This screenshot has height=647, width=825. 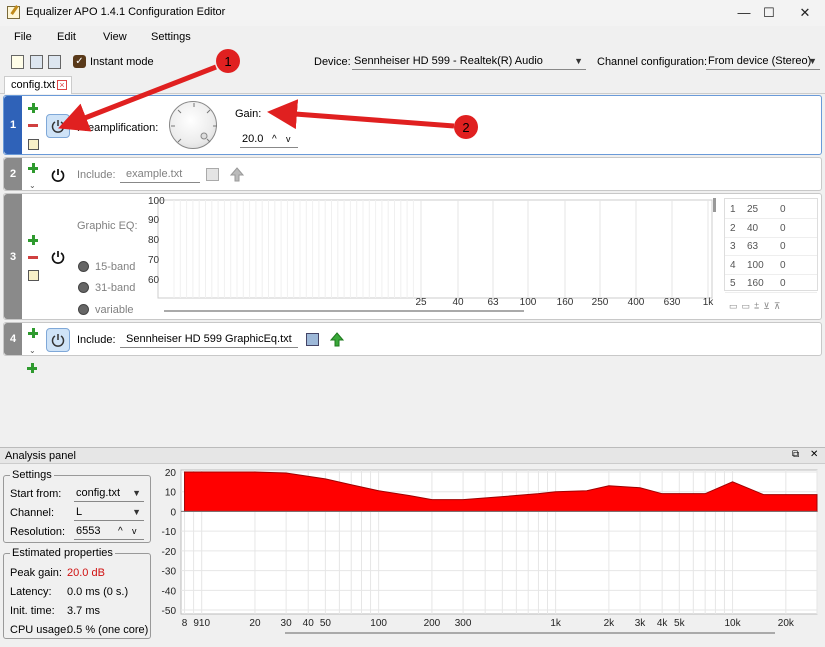 What do you see at coordinates (733, 283) in the screenshot?
I see `eq-table-cell: 5` at bounding box center [733, 283].